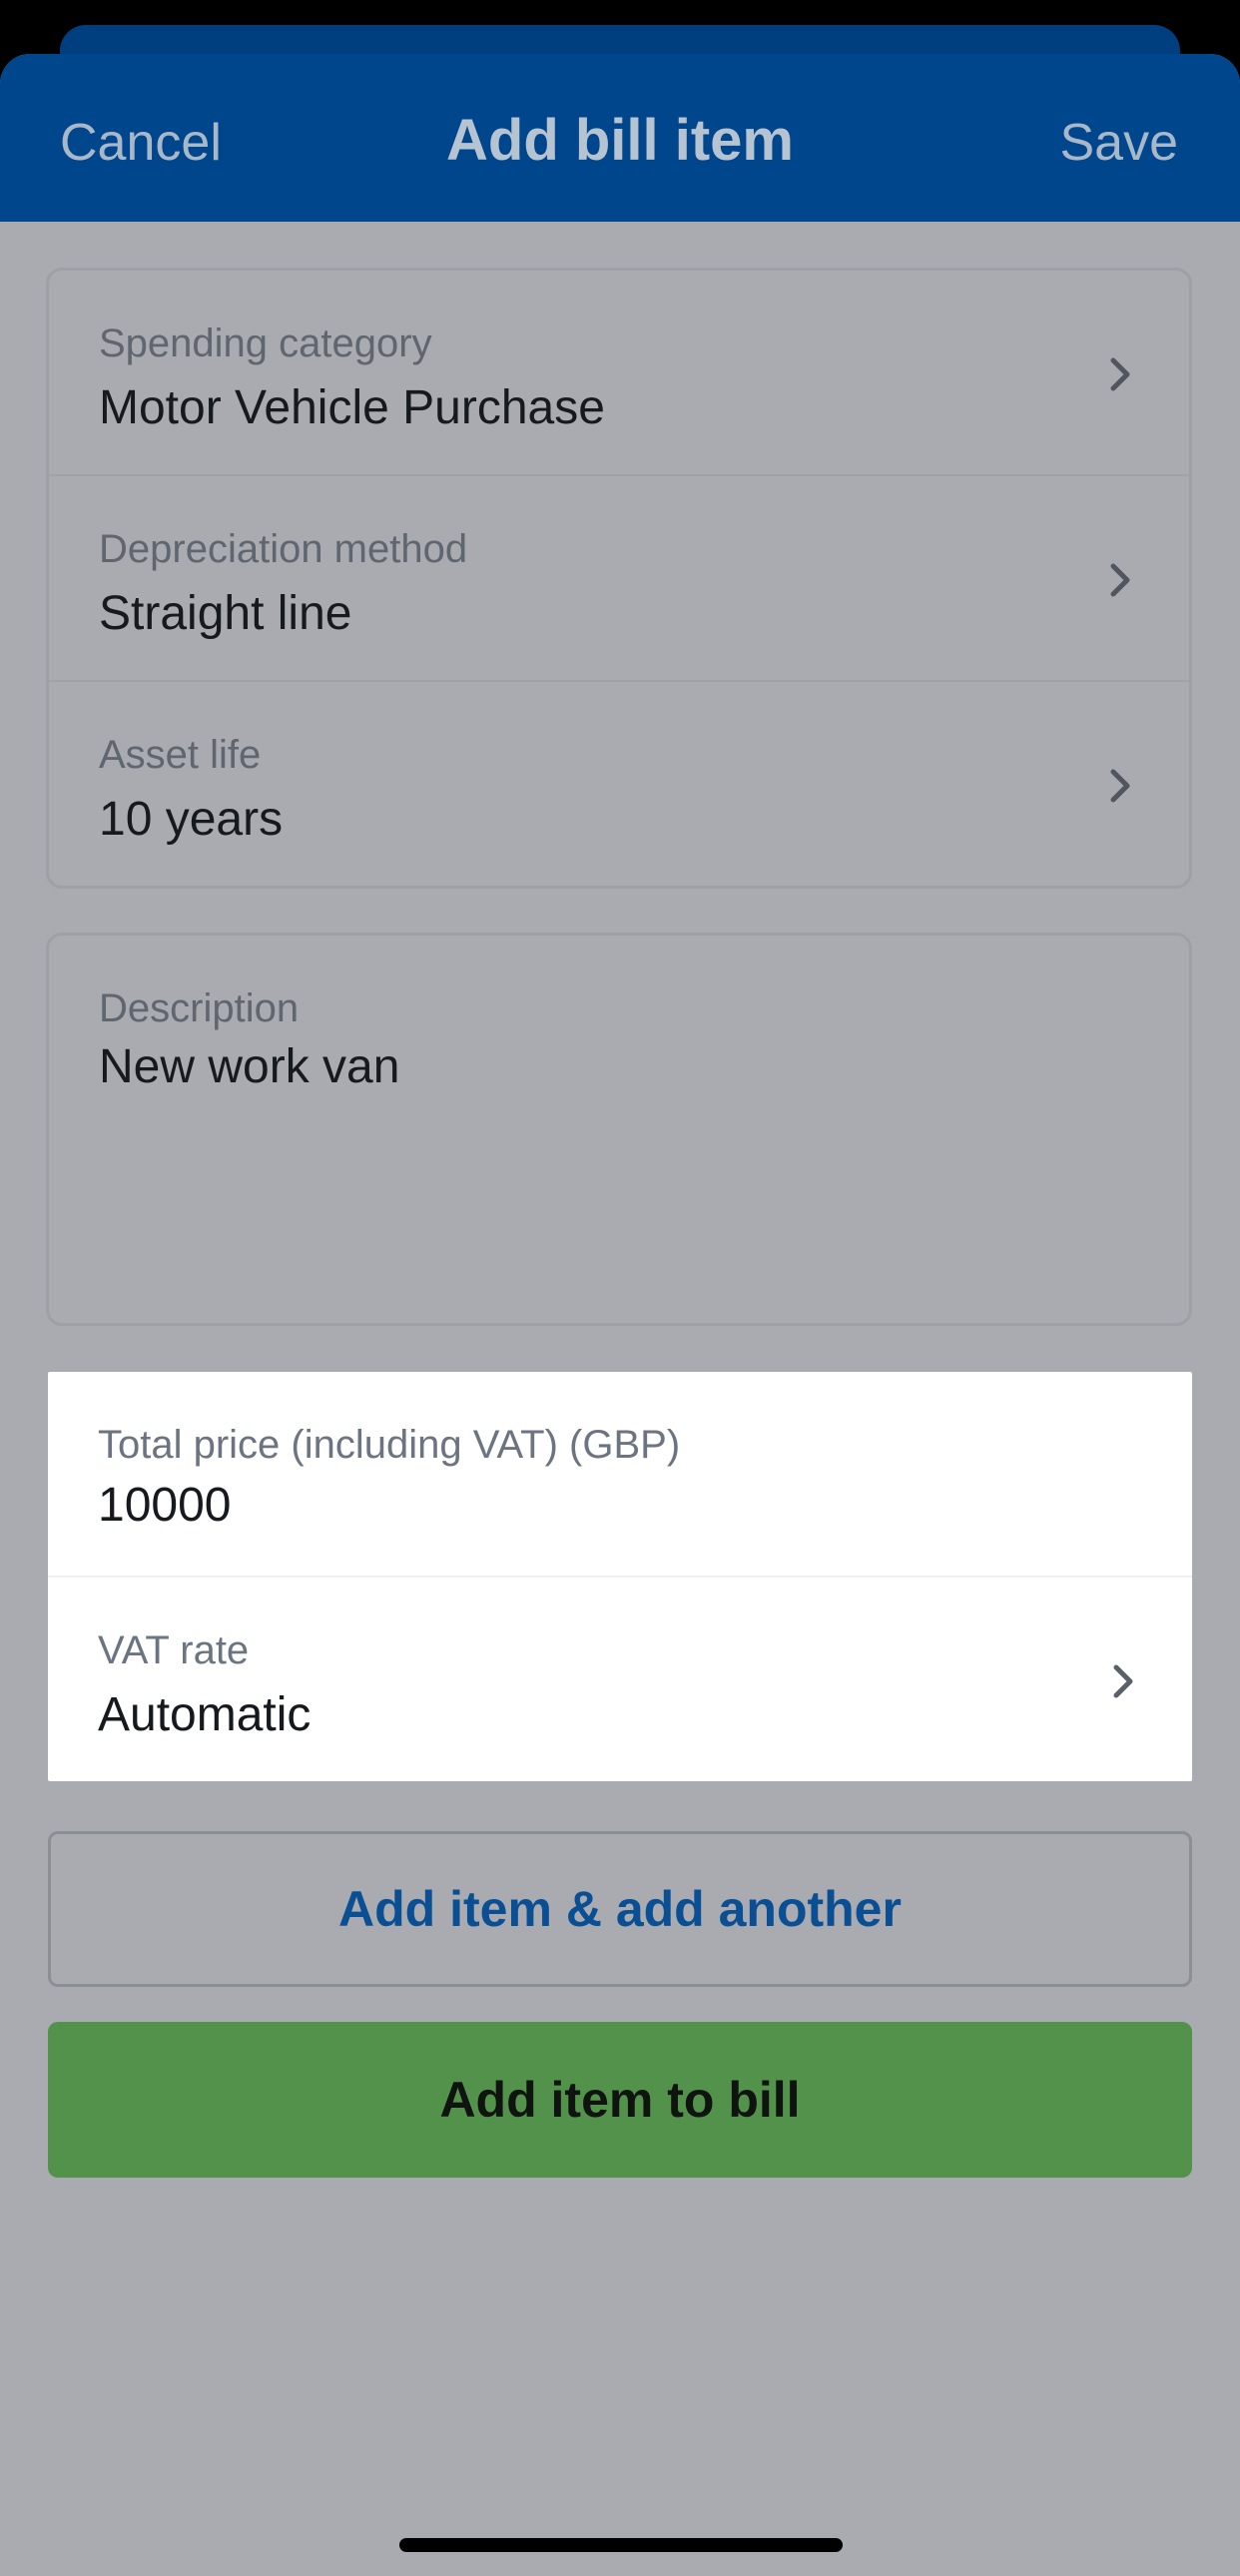  I want to click on depreciation-method-value: Straight line, so click(225, 613).